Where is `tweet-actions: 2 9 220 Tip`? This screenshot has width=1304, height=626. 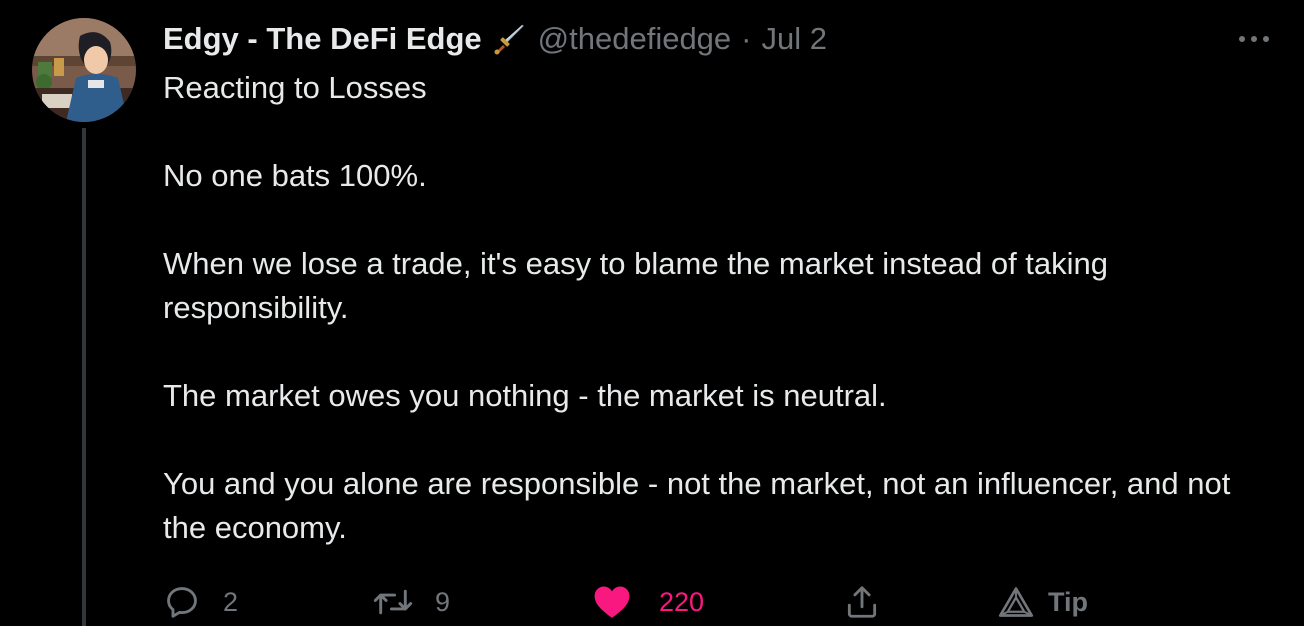
tweet-actions: 2 9 220 Tip is located at coordinates (663, 602).